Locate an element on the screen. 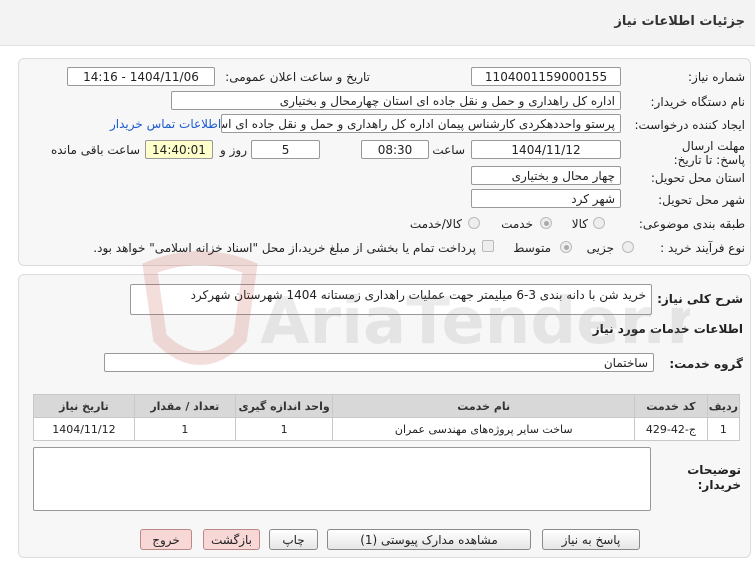  city-label: شهر محل تحویل: is located at coordinates (701, 200).